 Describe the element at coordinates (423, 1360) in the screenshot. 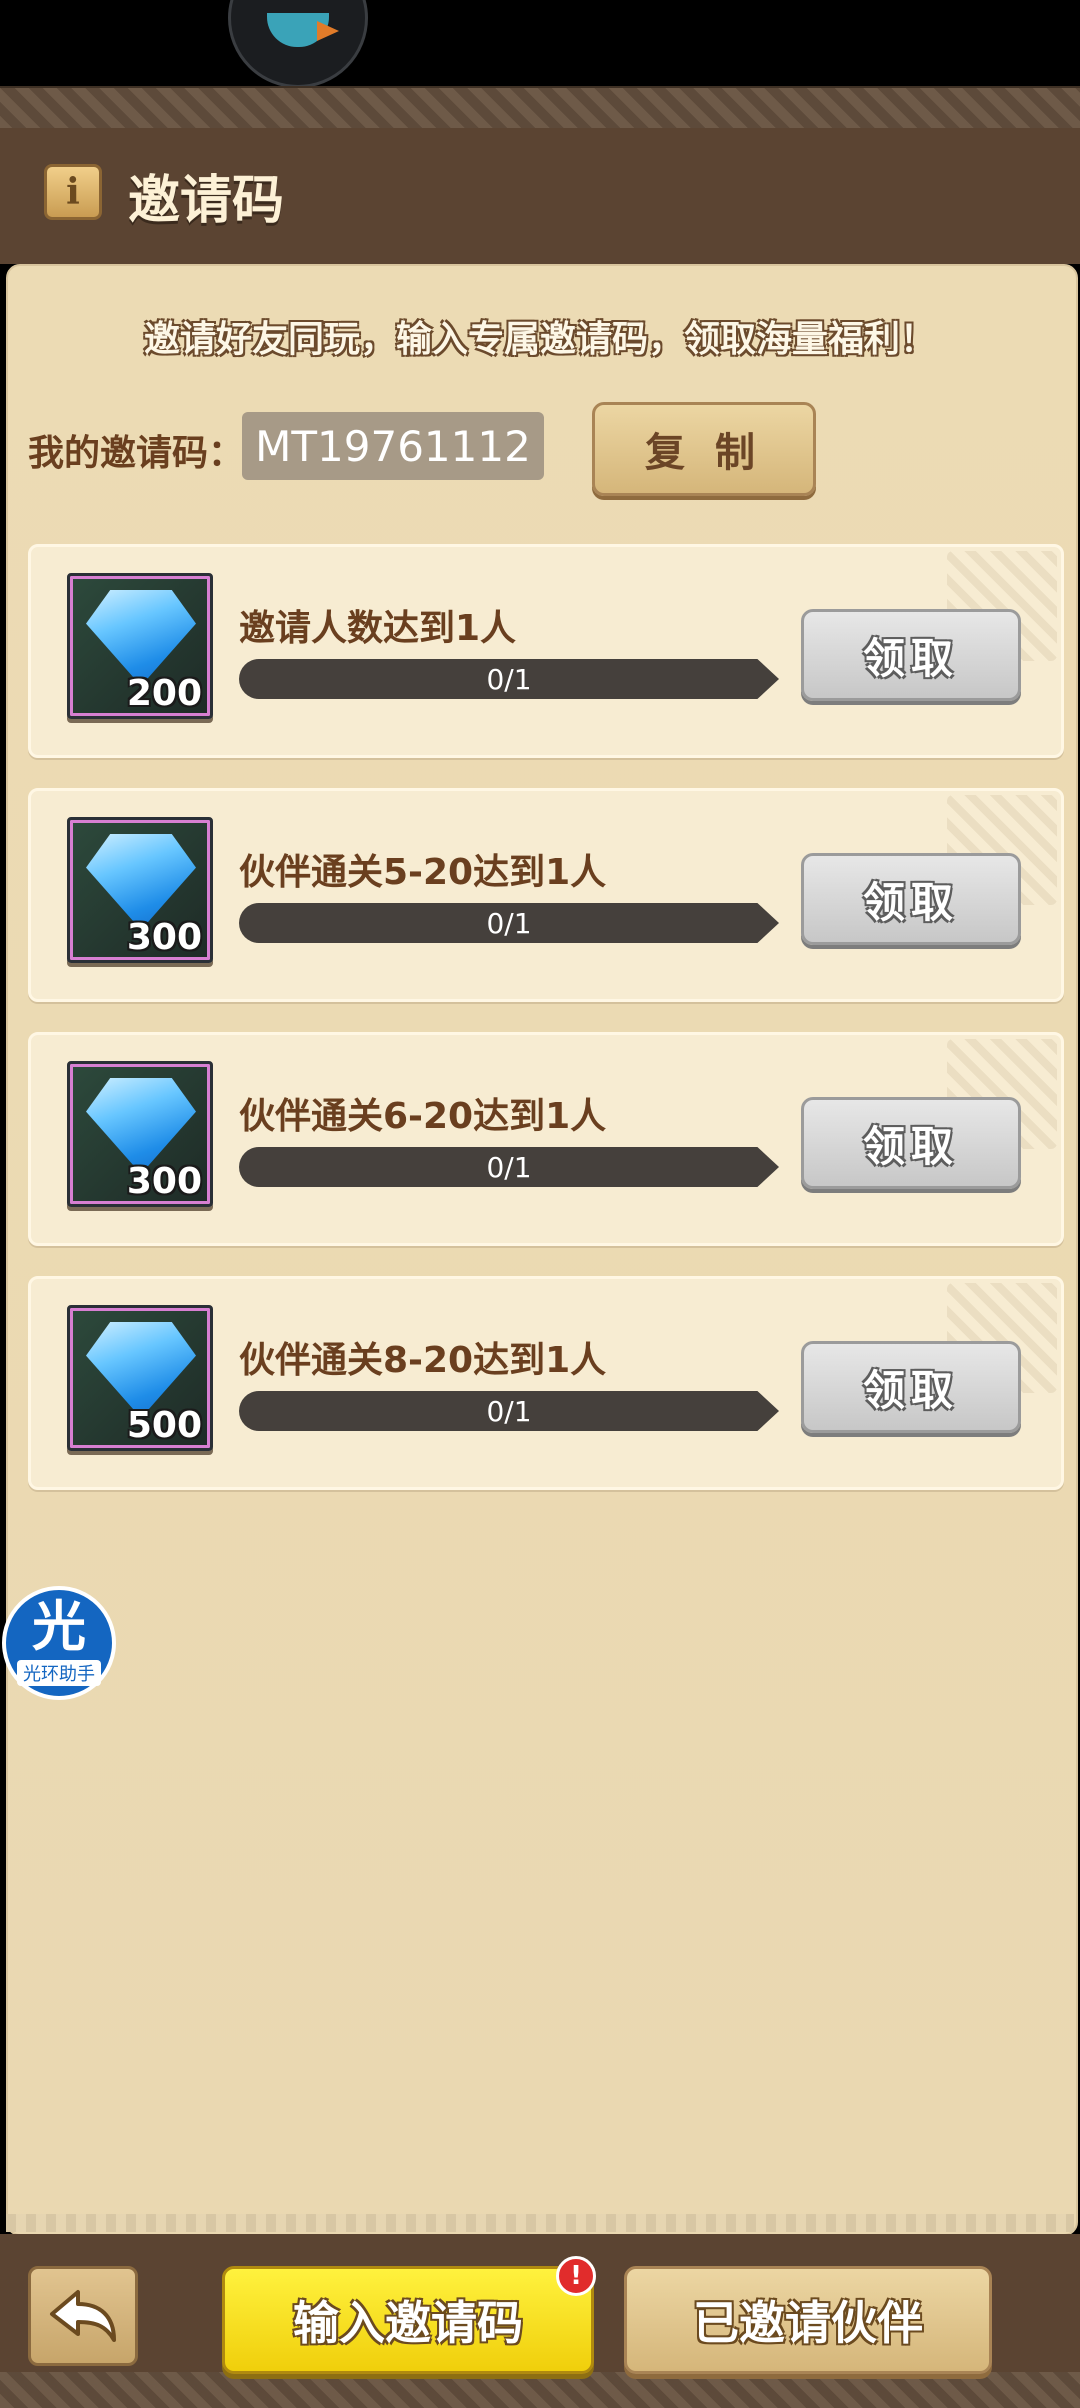

I see `task-title: 伙伴通关8-20达到1人` at that location.